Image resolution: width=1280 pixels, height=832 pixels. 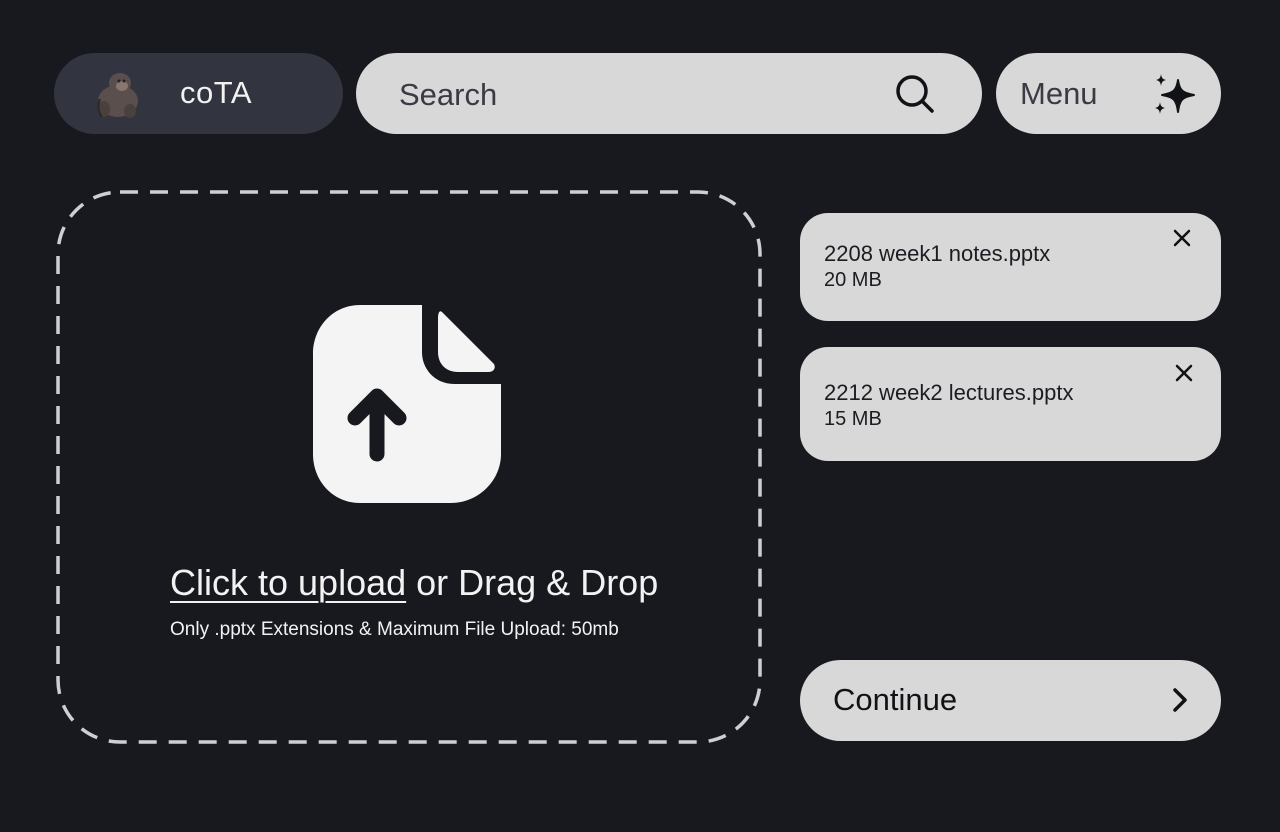 I want to click on gorilla-avatar-icon, so click(x=117, y=95).